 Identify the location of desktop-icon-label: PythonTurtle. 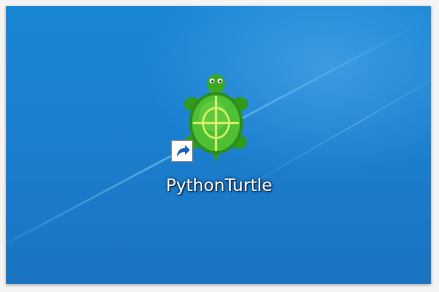
(219, 186).